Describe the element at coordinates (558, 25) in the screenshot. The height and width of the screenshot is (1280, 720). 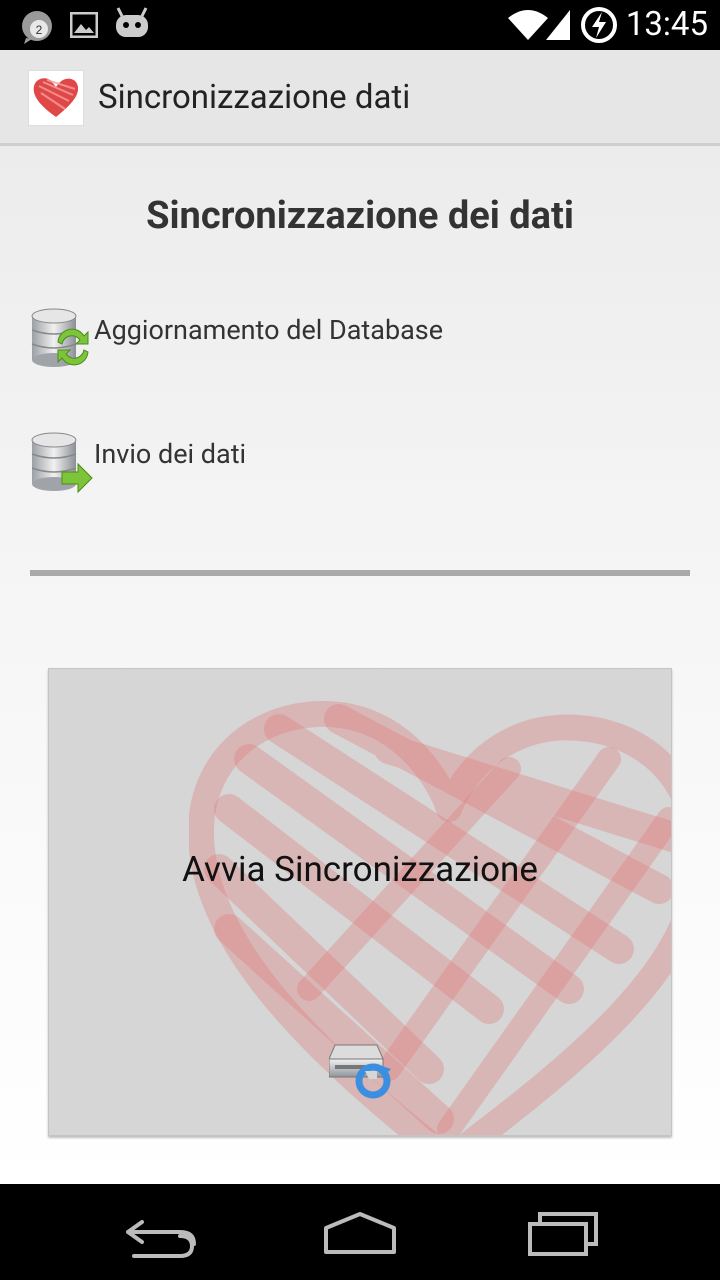
I see `signal-icon` at that location.